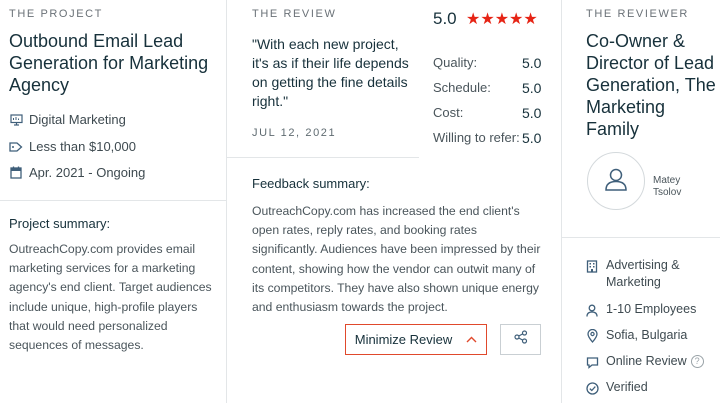  What do you see at coordinates (637, 14) in the screenshot?
I see `reviewer-section-label: THE REVIEWER` at bounding box center [637, 14].